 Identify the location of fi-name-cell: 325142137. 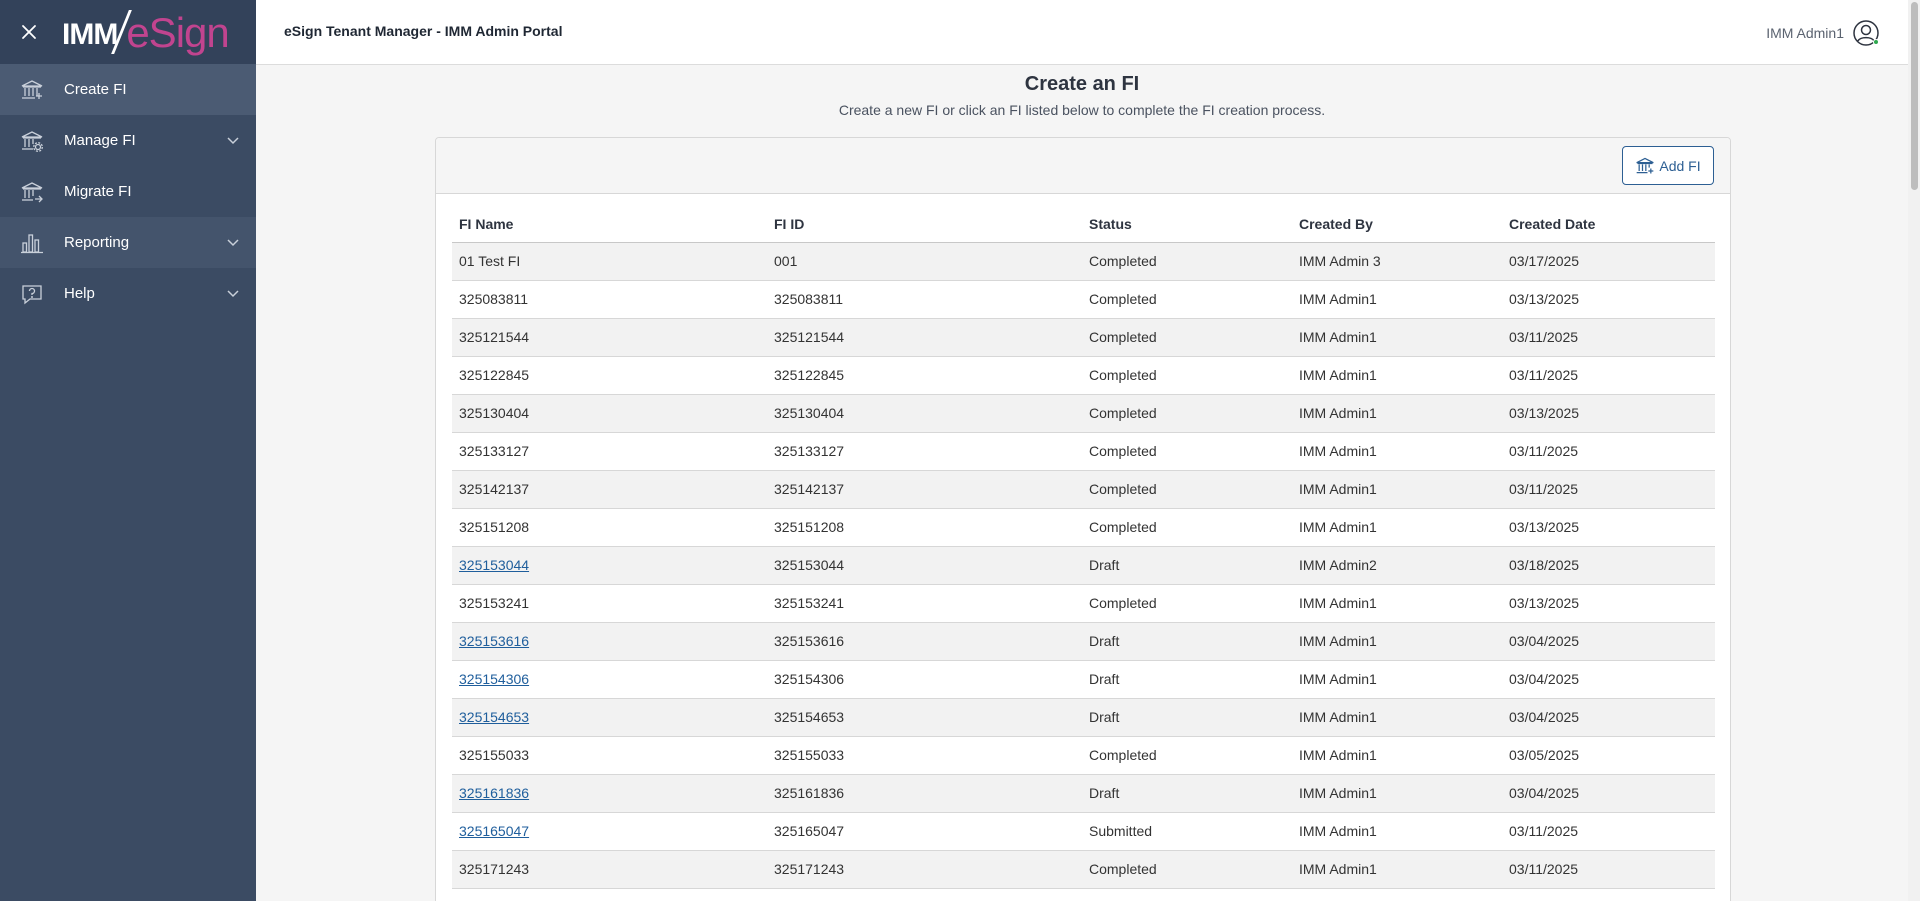
(609, 489).